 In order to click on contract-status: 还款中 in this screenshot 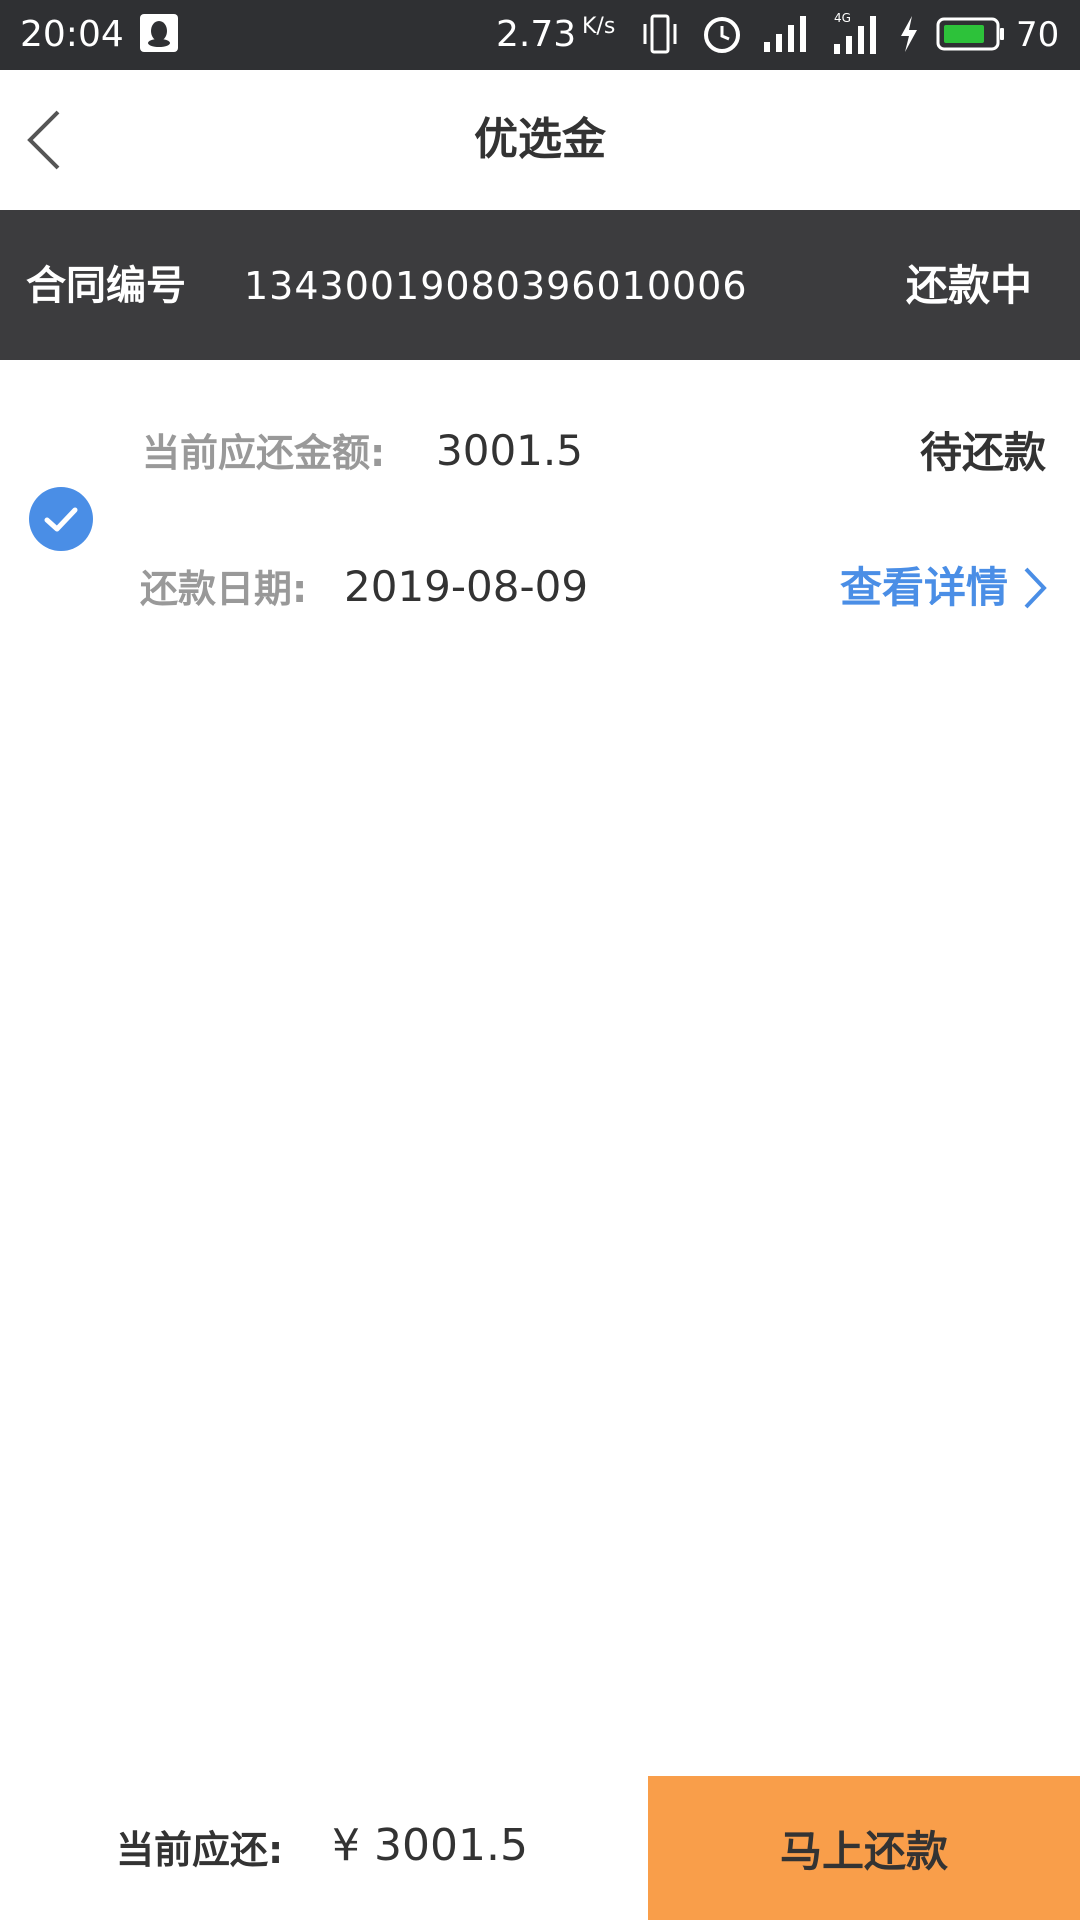, I will do `click(968, 285)`.